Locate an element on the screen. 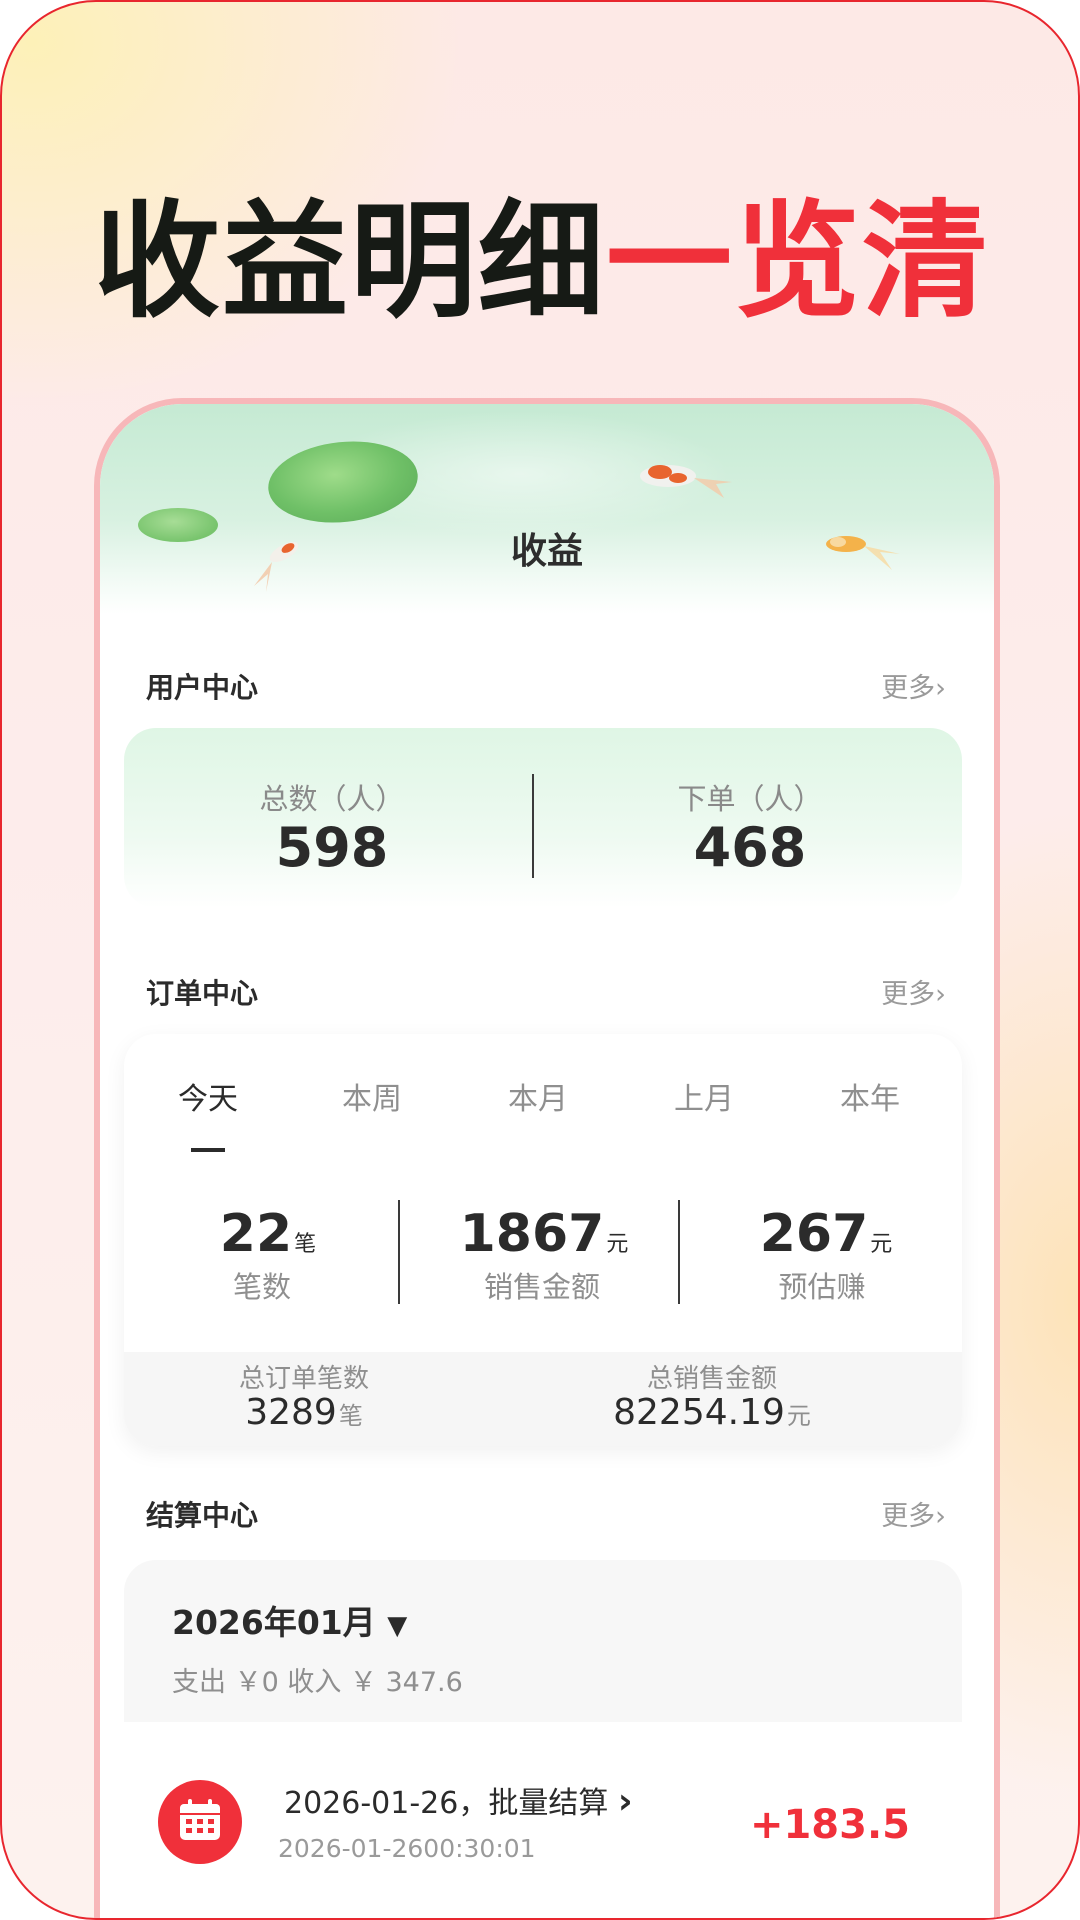 This screenshot has height=1920, width=1080. order-count-number: 22 is located at coordinates (256, 1234).